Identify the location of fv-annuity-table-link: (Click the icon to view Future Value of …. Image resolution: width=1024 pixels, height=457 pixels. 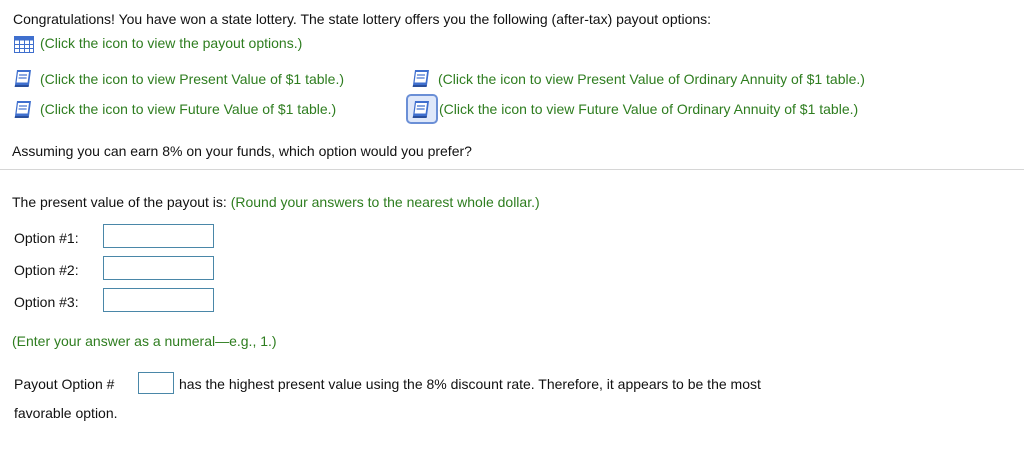
(648, 109).